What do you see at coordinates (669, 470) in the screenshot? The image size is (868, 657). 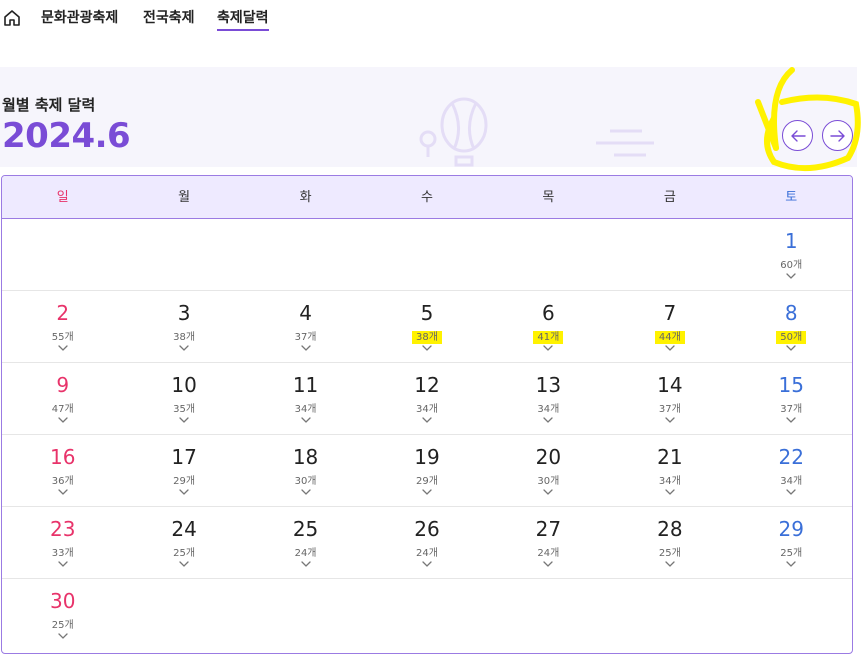 I see `calendar-day-cell: 21 34개` at bounding box center [669, 470].